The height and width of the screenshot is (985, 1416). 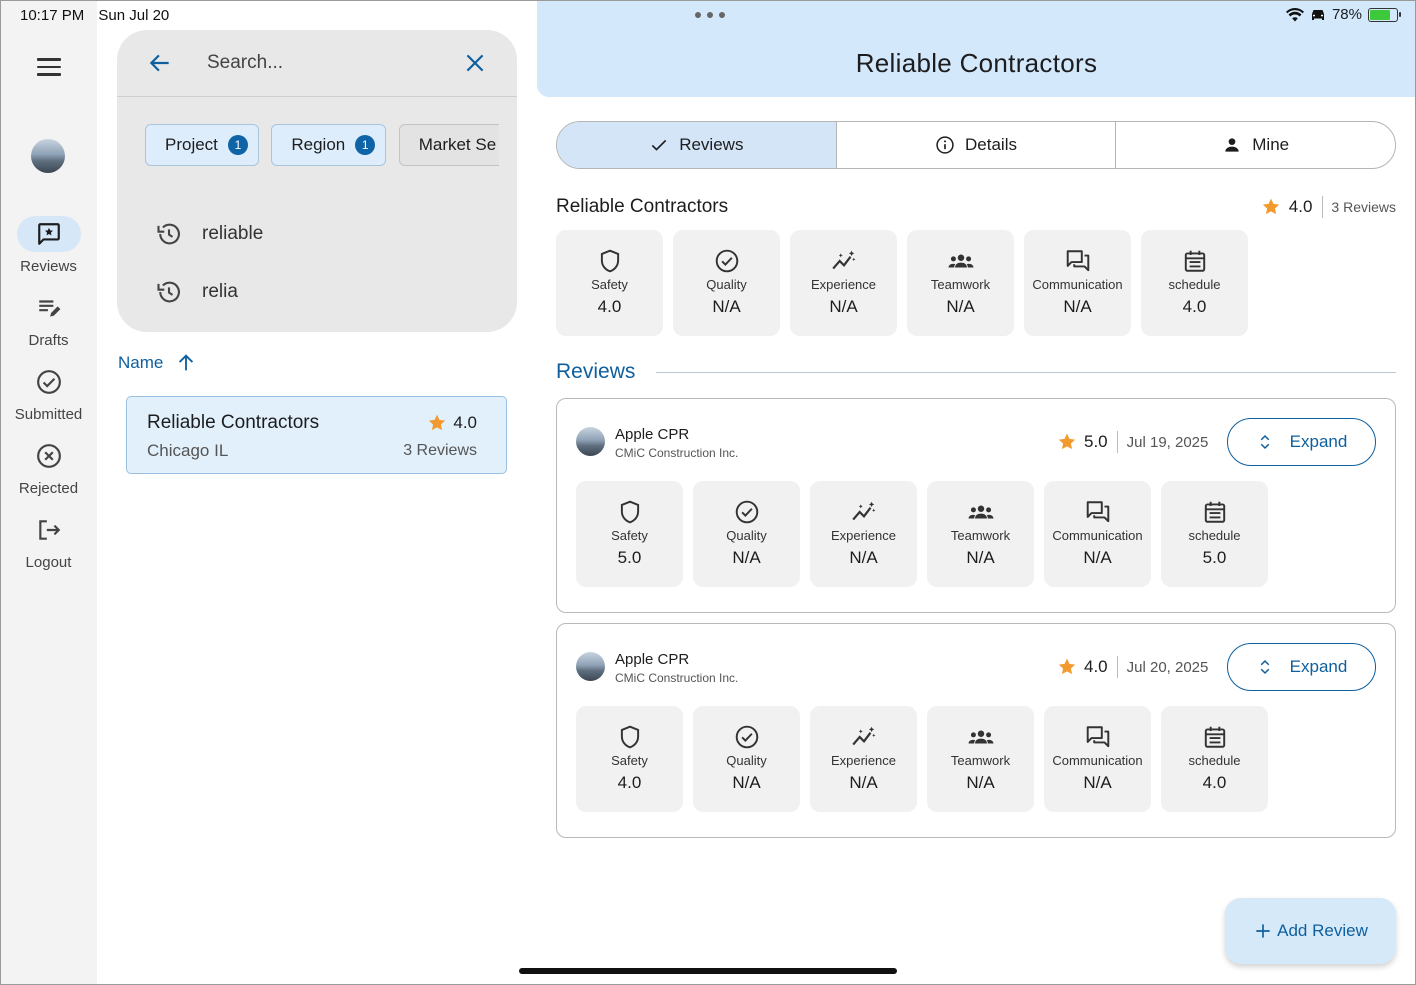 I want to click on metric-label: schedule, so click(x=1214, y=535).